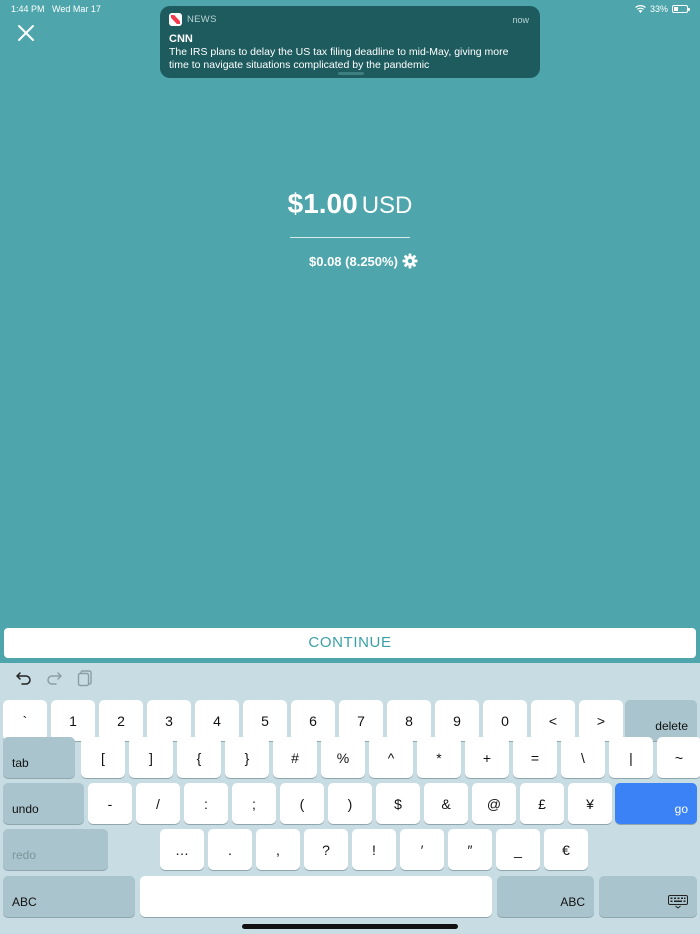  What do you see at coordinates (520, 20) in the screenshot?
I see `notification-time: now` at bounding box center [520, 20].